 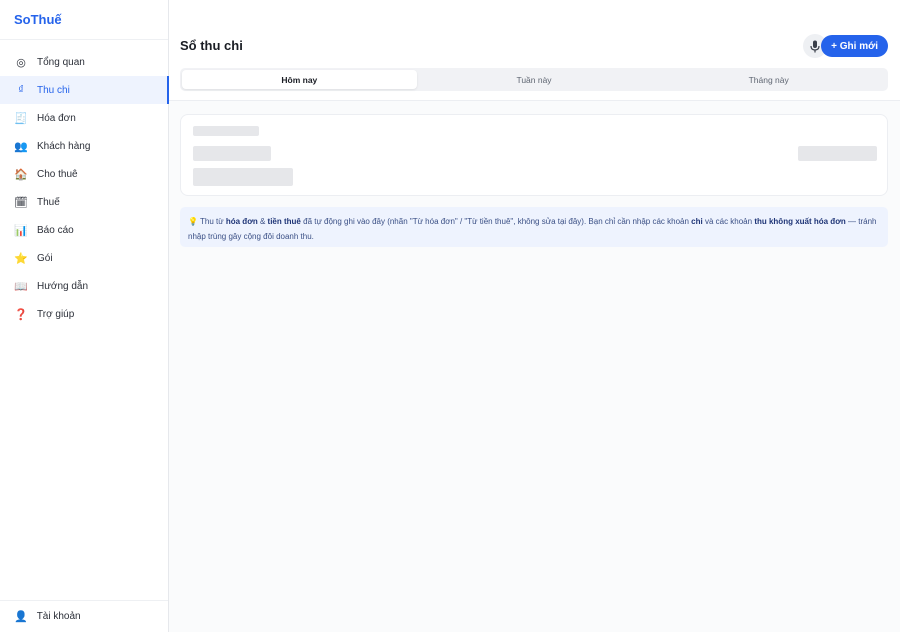 I want to click on sidebar-item-4: 🏠 Cho thuê, so click(x=84, y=174).